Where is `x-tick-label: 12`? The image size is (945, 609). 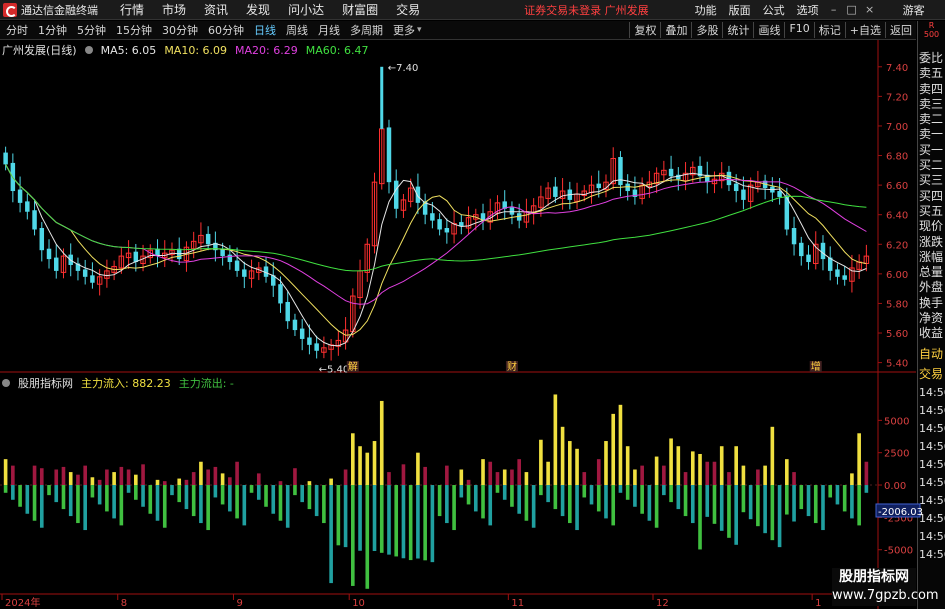
x-tick-label: 12 is located at coordinates (662, 603).